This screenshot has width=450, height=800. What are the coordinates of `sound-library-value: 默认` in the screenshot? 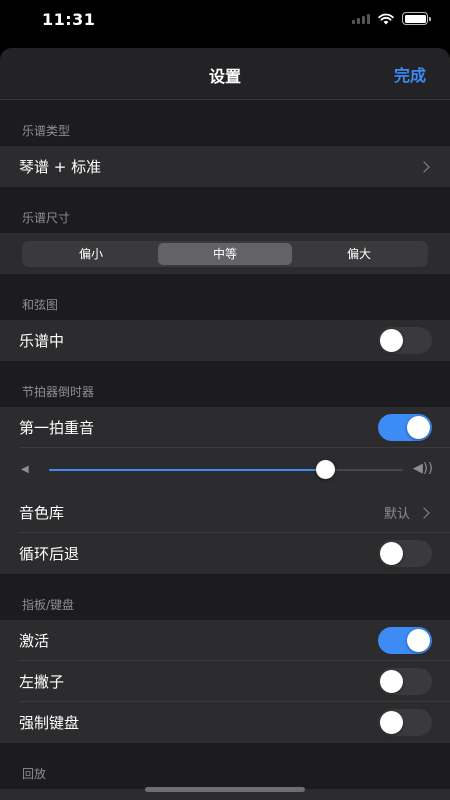 It's located at (396, 514).